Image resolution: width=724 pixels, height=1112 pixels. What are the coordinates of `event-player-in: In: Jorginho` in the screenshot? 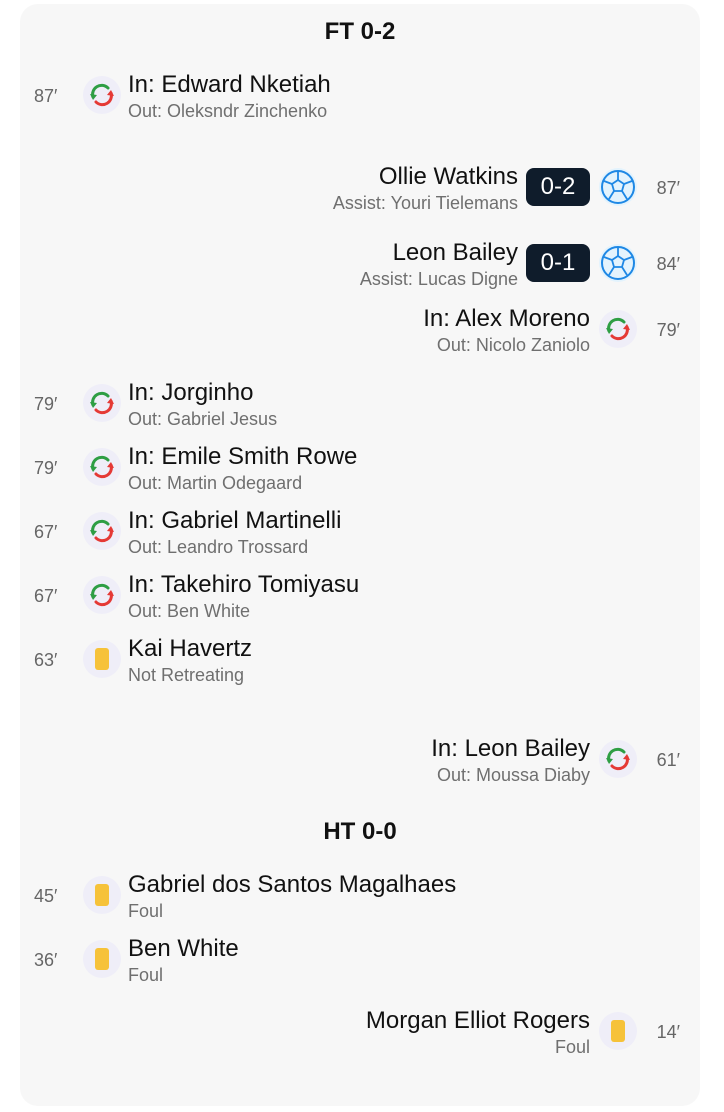 It's located at (191, 392).